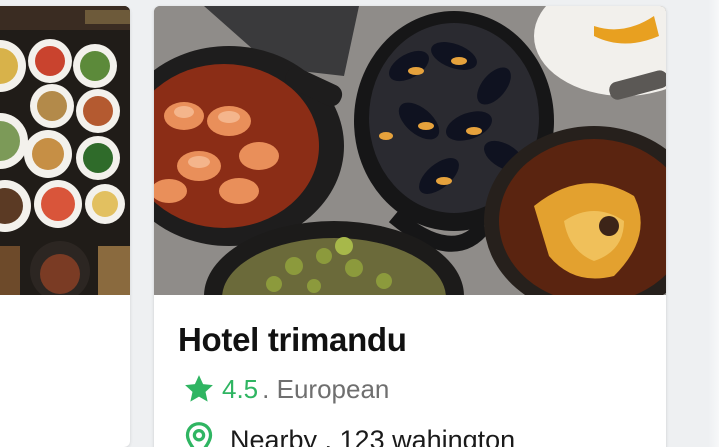 This screenshot has width=719, height=447. I want to click on location-row: Nearby . 123 wahington, so click(348, 433).